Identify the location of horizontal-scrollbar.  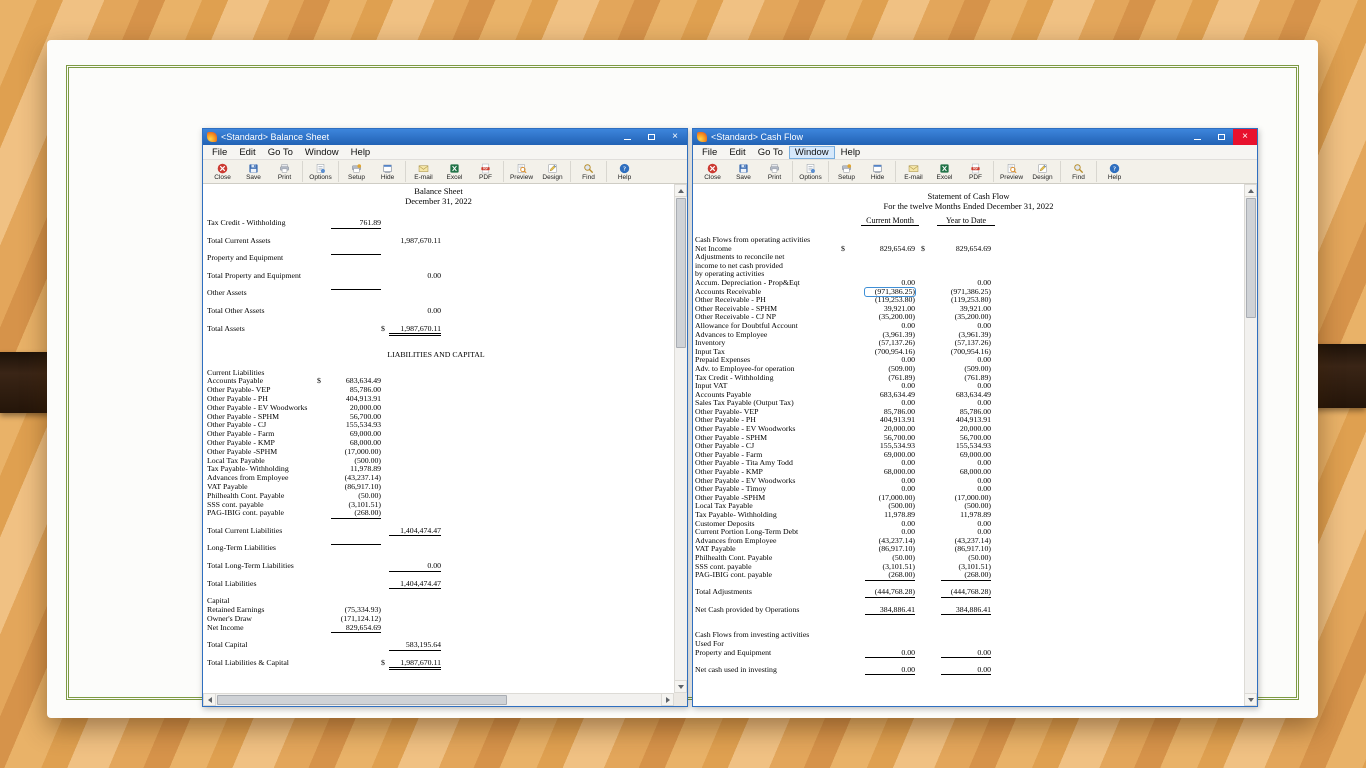
(438, 699).